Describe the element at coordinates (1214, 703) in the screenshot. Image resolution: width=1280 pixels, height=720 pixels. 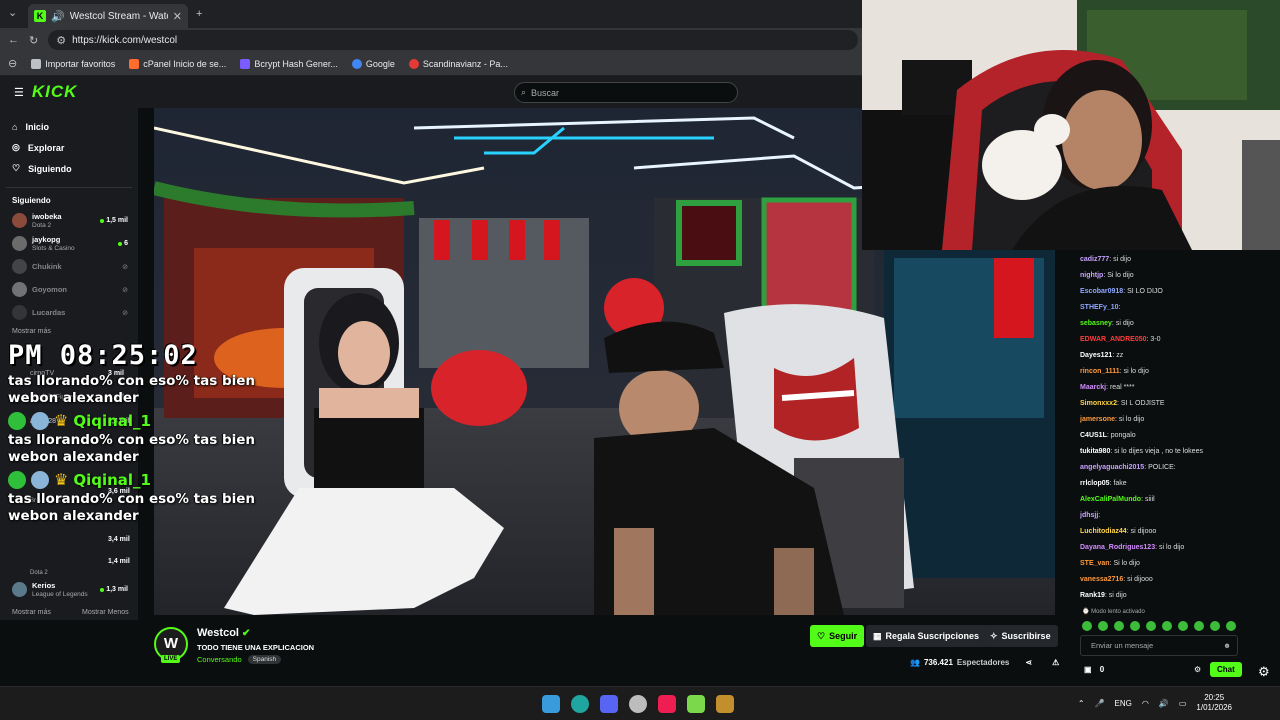
I see `system-clock: 20:25 1/01/2026` at that location.